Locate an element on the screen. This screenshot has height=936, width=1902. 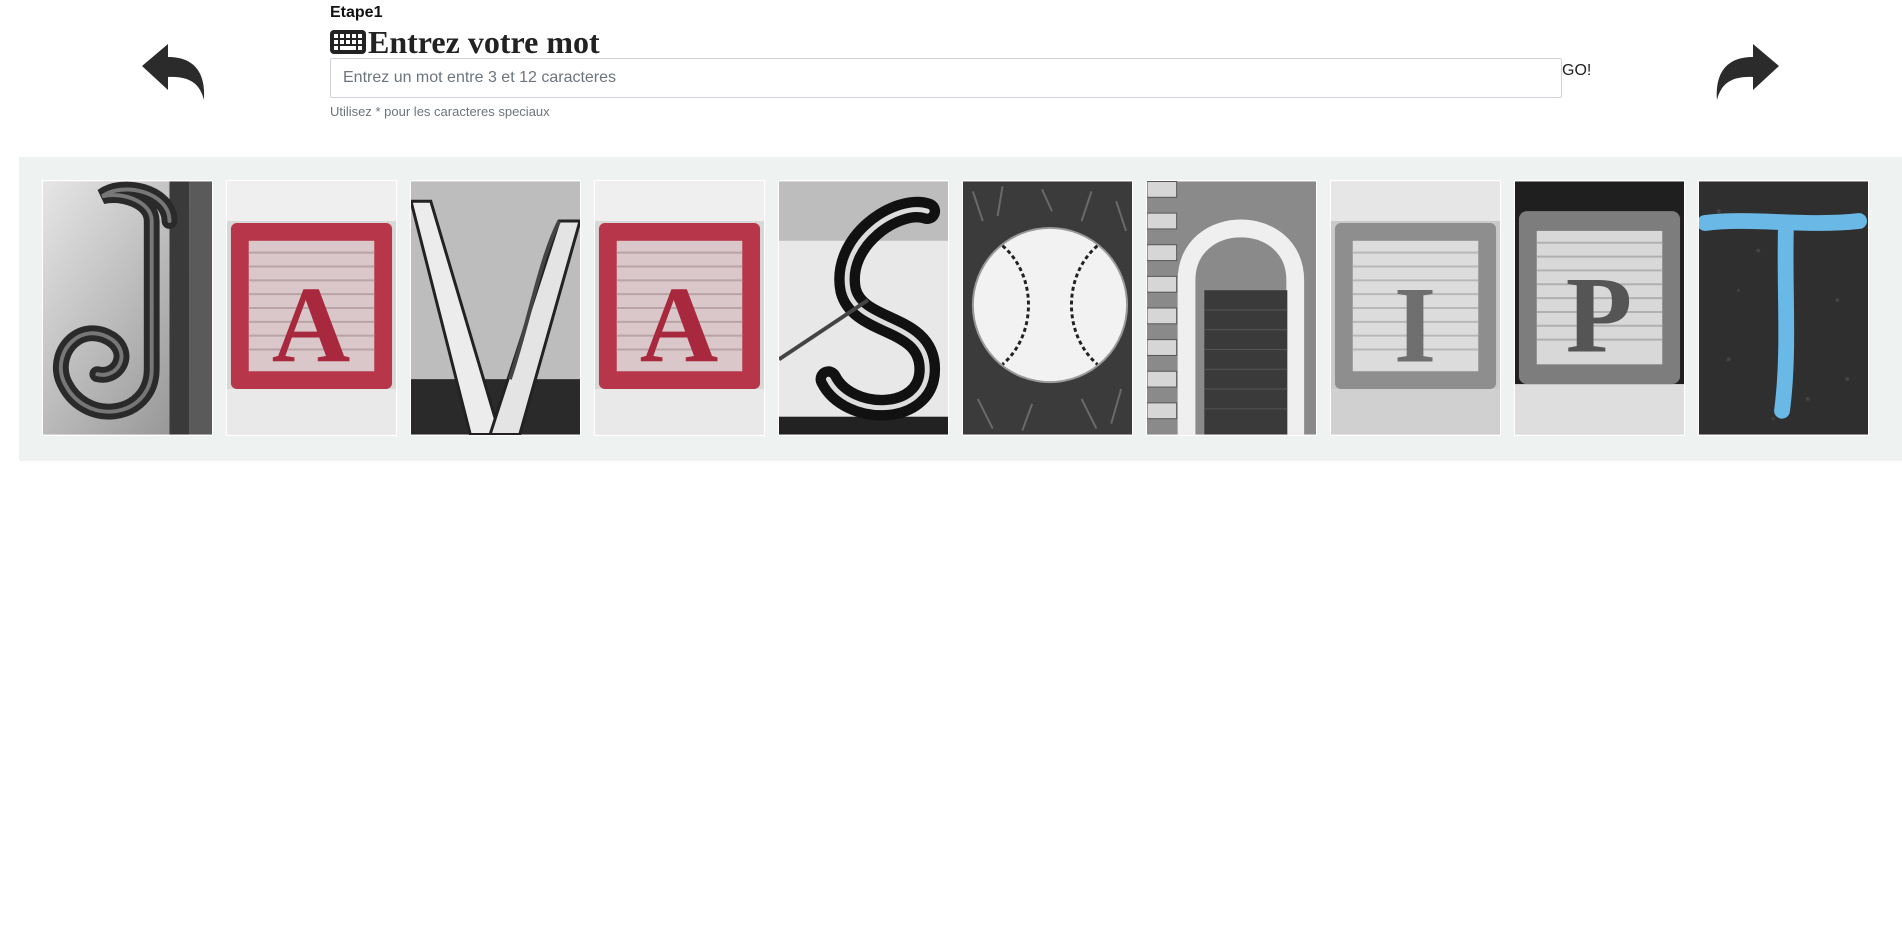
help-text: Utilisez * pour les caracteres speciaux is located at coordinates (440, 111).